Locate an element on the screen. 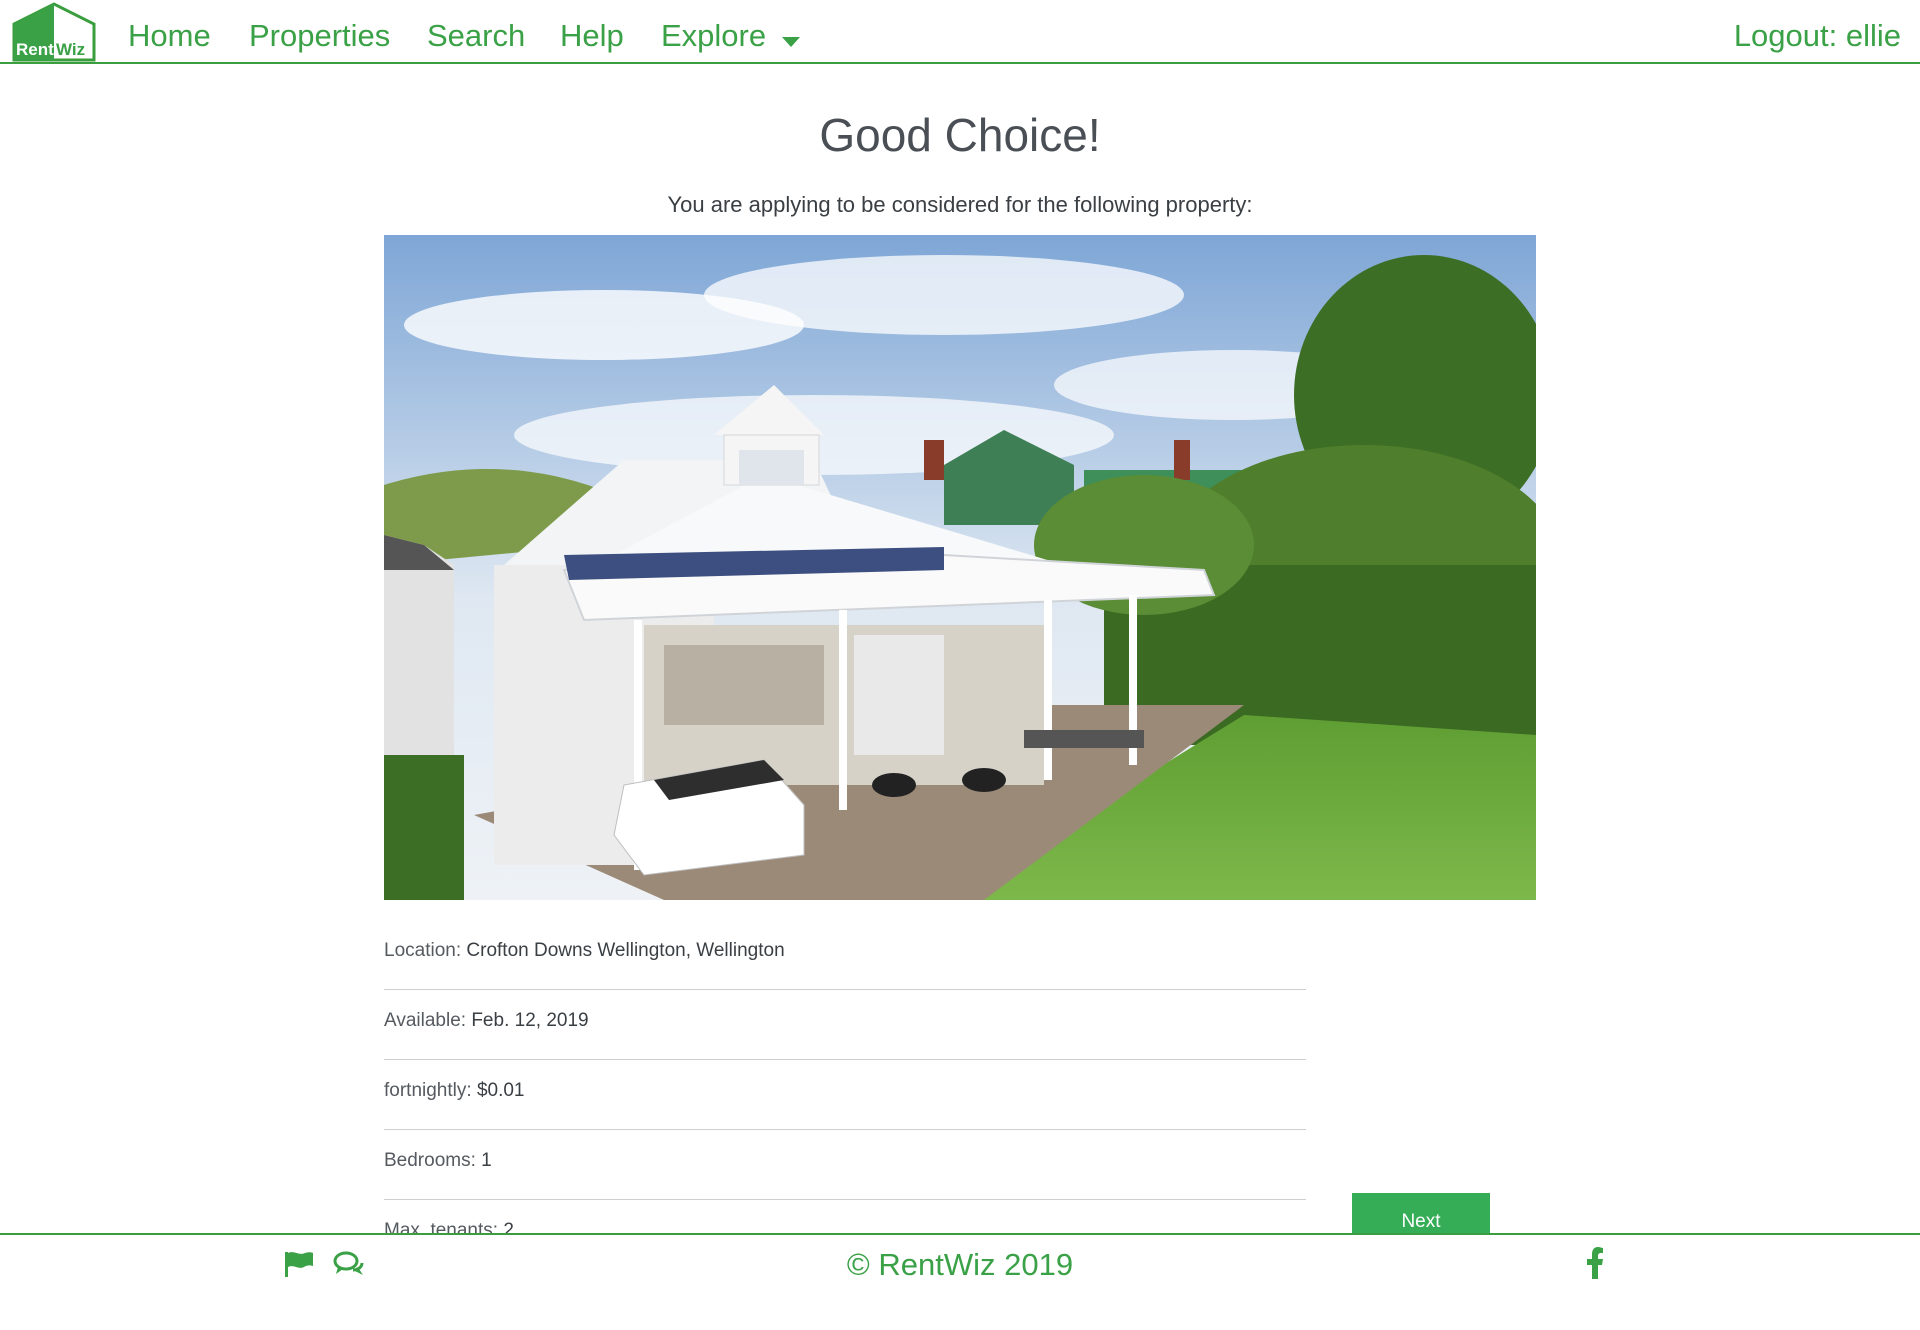 This screenshot has width=1920, height=1330. logo-text-wiz: Wiz is located at coordinates (70, 49).